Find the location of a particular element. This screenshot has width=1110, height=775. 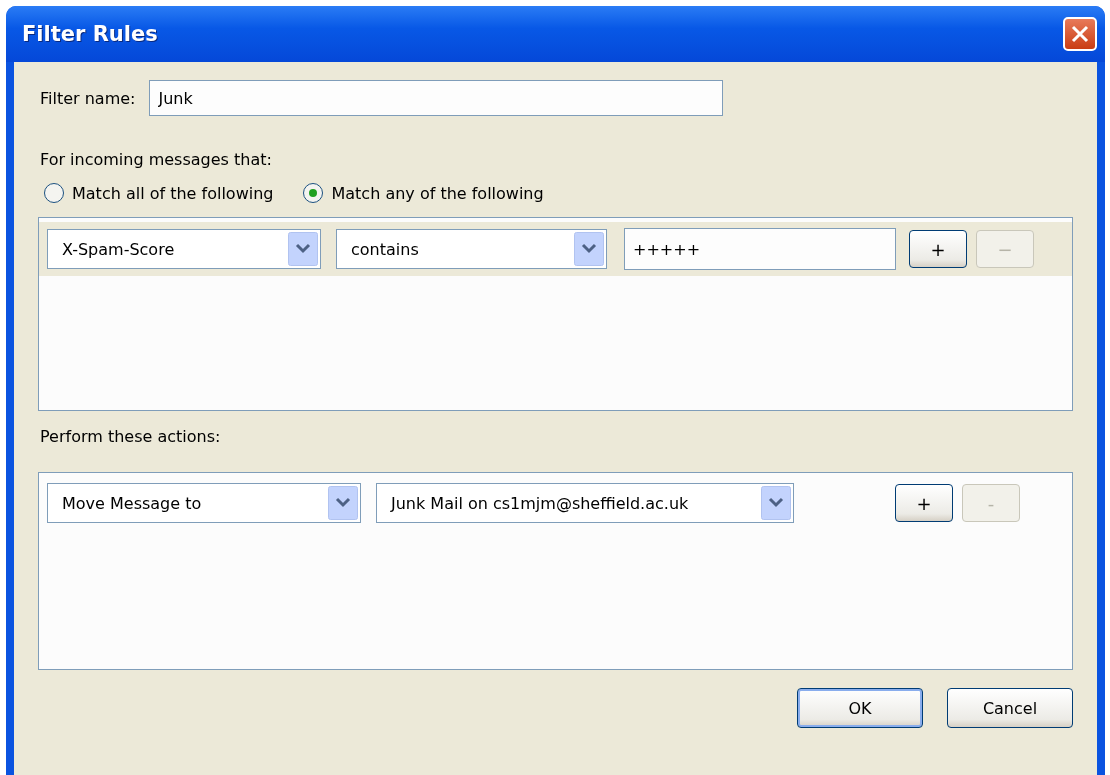

close-button is located at coordinates (1080, 34).